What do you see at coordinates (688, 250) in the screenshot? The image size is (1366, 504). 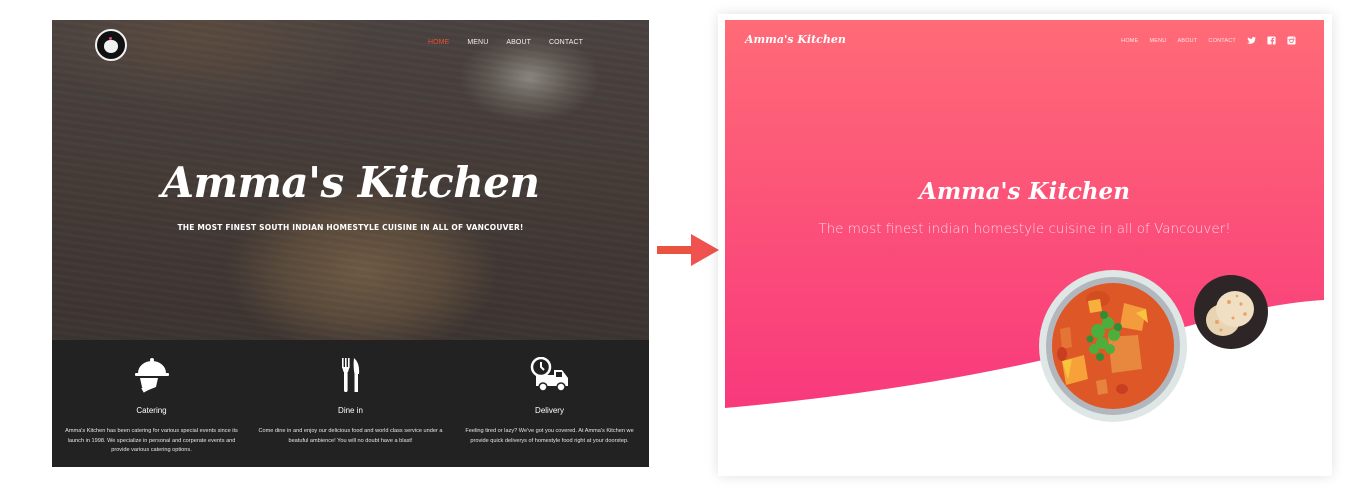 I see `right-arrow-icon` at bounding box center [688, 250].